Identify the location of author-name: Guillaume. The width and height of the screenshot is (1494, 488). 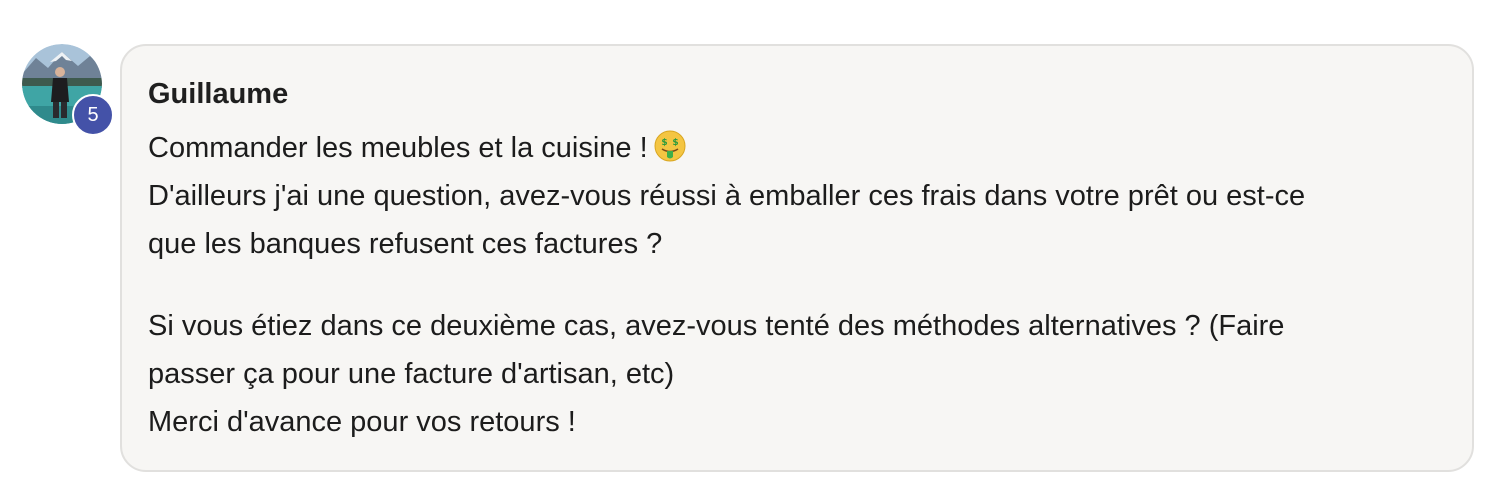
(797, 94).